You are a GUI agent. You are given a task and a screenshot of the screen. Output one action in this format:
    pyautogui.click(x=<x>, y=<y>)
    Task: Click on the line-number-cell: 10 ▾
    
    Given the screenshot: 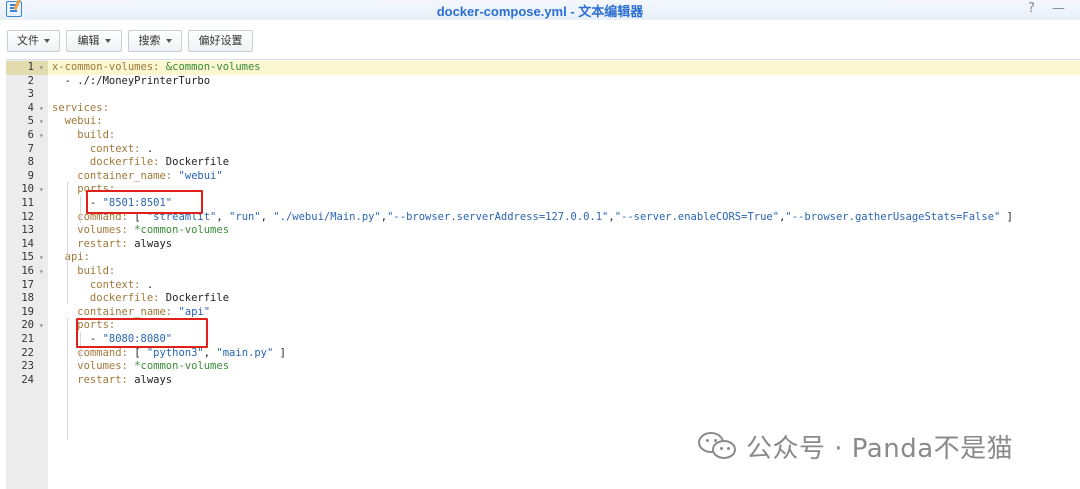 What is the action you would take?
    pyautogui.click(x=27, y=190)
    